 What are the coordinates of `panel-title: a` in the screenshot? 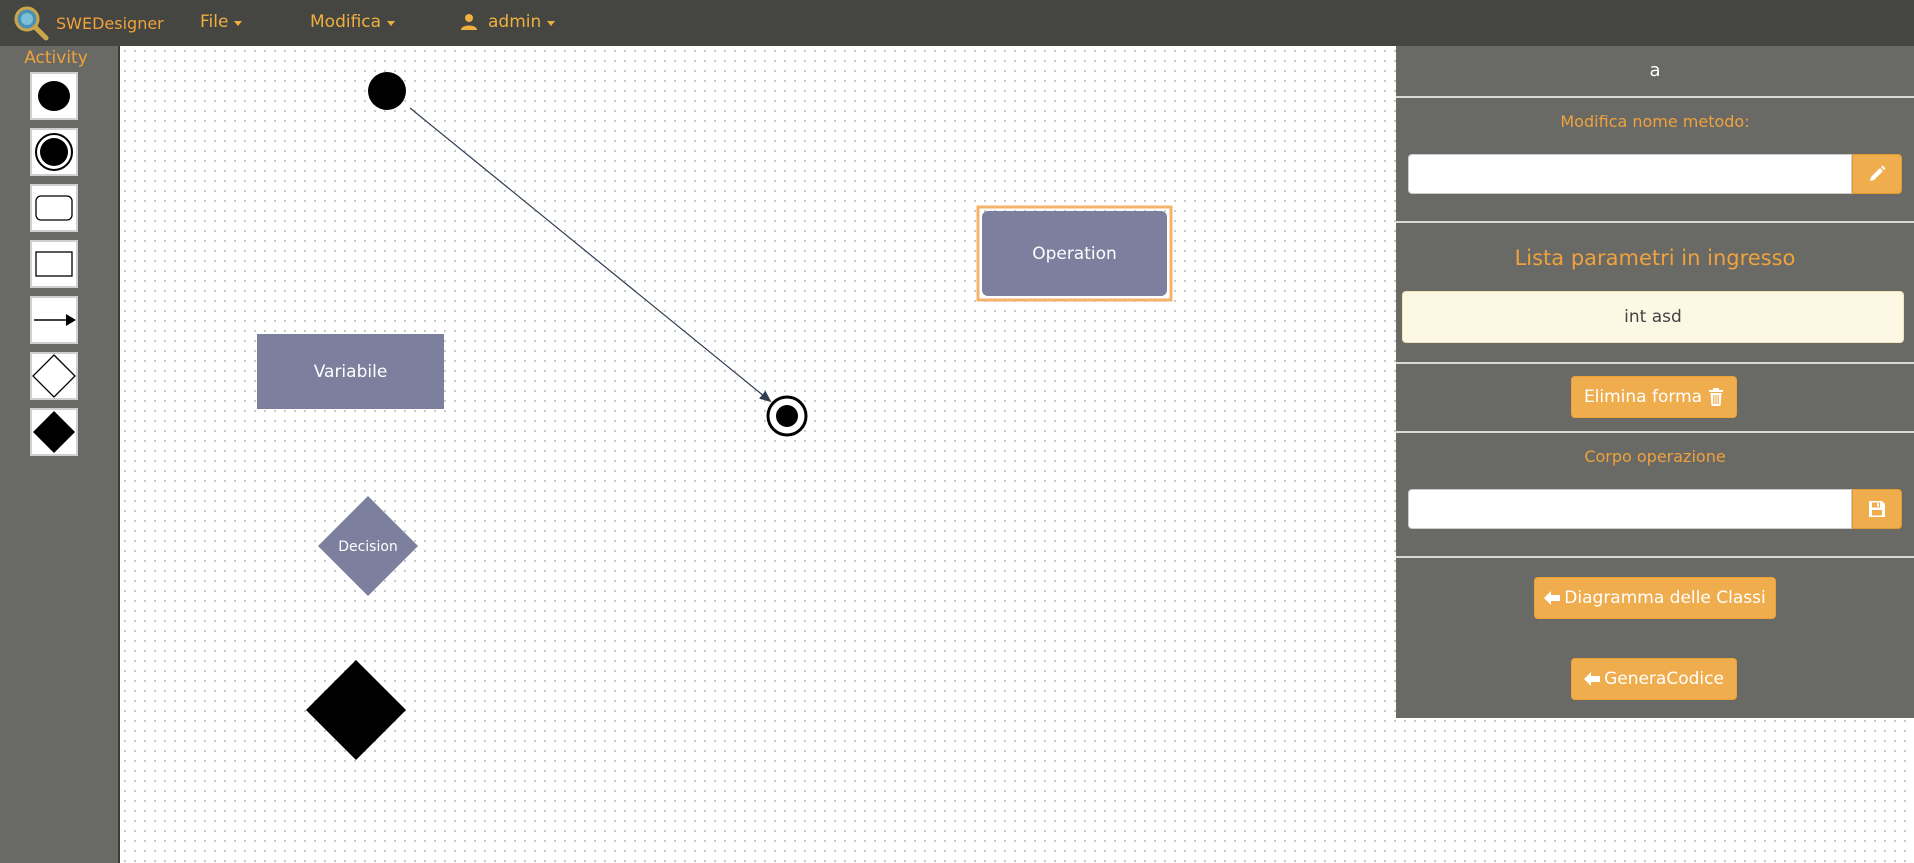 It's located at (1655, 70).